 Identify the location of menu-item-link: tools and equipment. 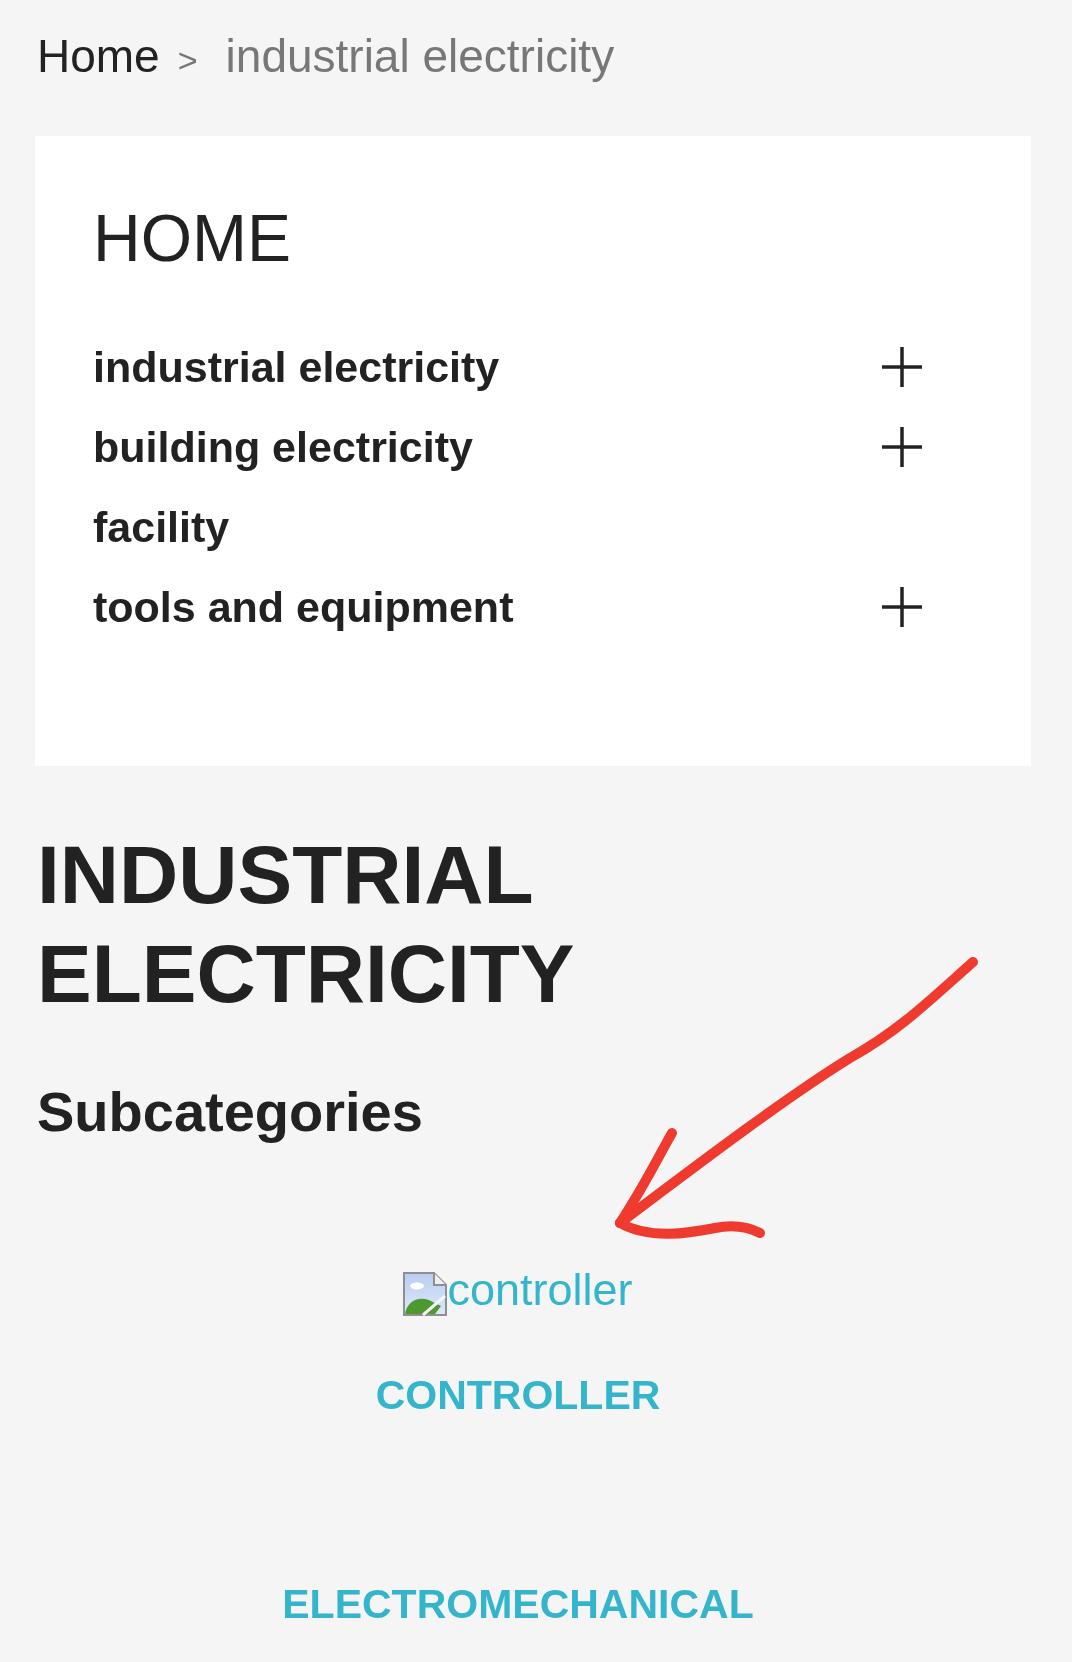
(303, 607).